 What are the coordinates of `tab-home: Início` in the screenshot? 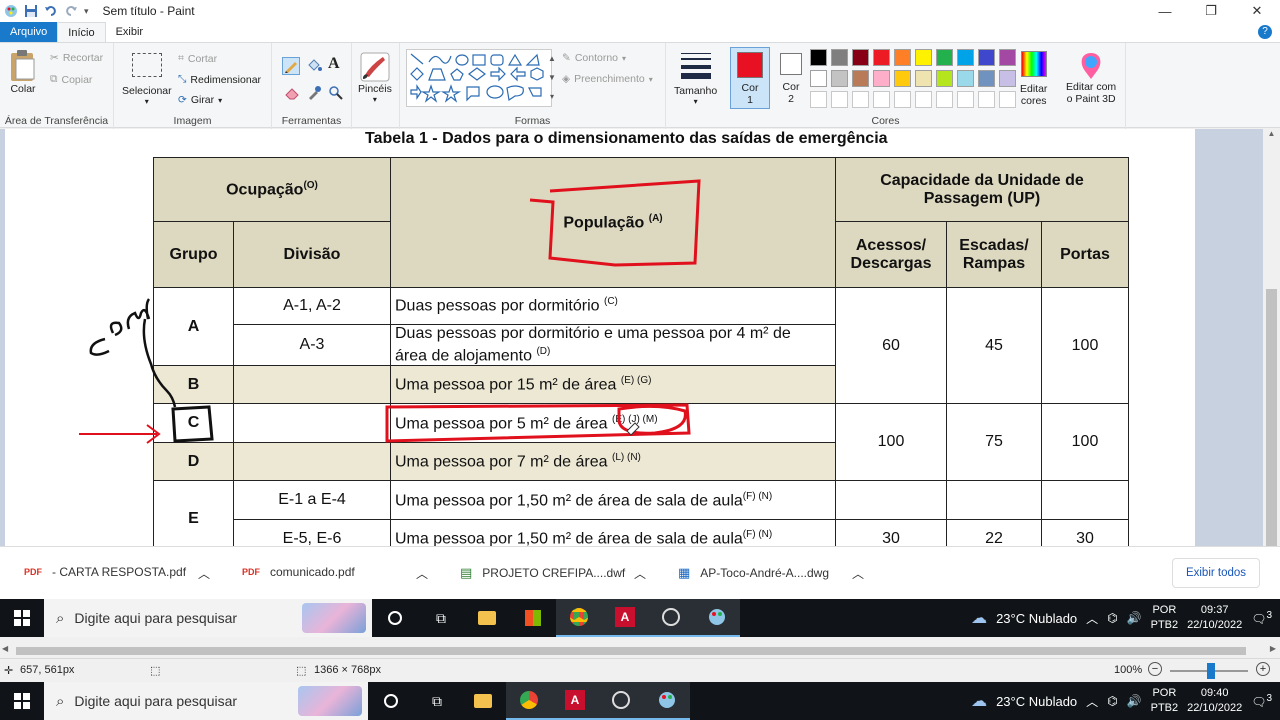 It's located at (81, 32).